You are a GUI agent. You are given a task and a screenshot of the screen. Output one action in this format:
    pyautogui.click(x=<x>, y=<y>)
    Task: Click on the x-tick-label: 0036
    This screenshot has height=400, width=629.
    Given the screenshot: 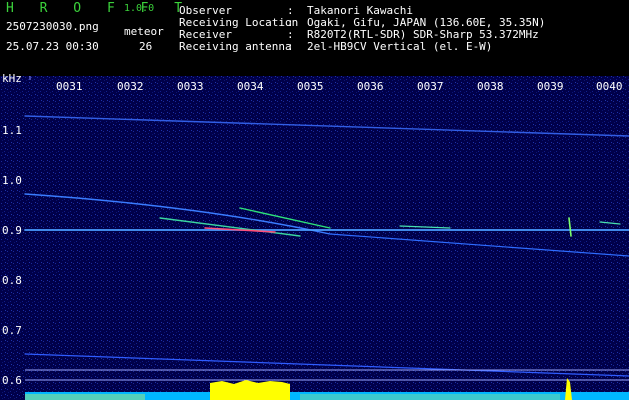 What is the action you would take?
    pyautogui.click(x=370, y=86)
    